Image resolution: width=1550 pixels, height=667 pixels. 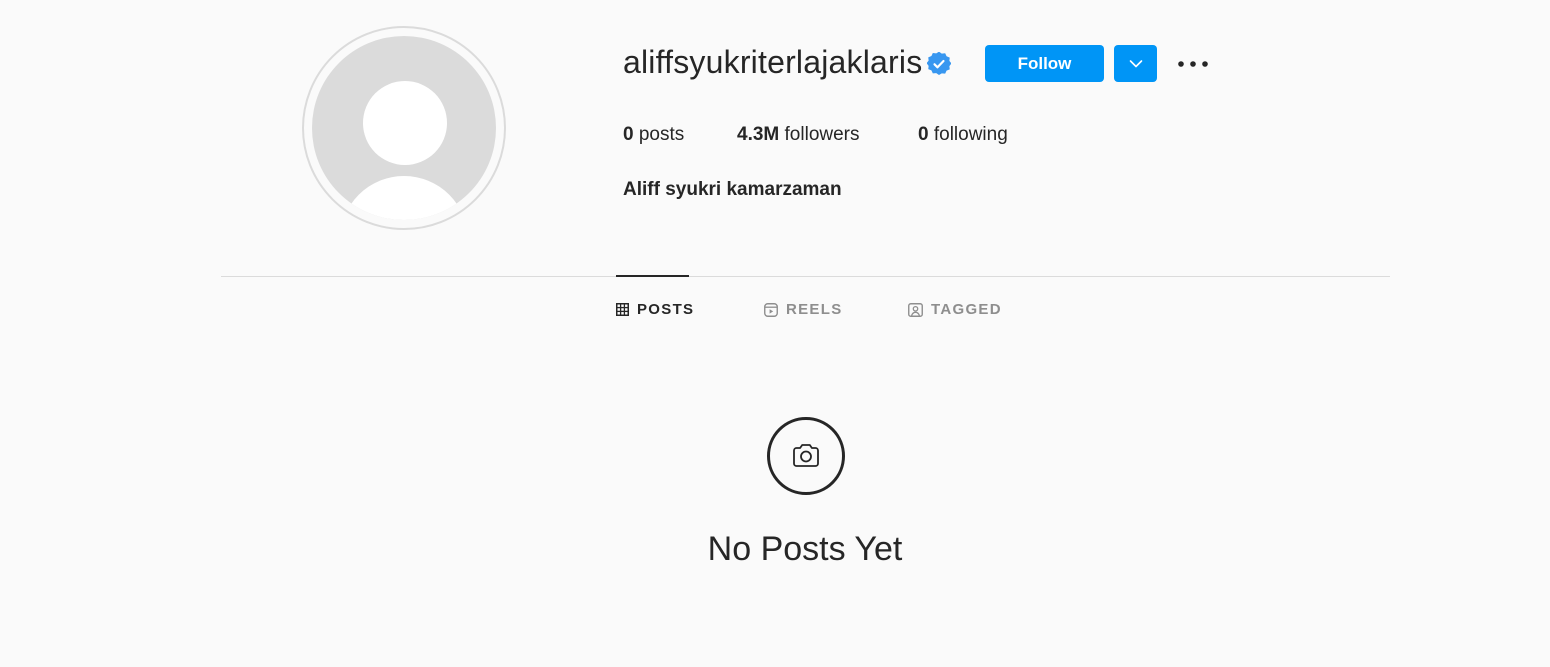 I want to click on reels-icon, so click(x=771, y=309).